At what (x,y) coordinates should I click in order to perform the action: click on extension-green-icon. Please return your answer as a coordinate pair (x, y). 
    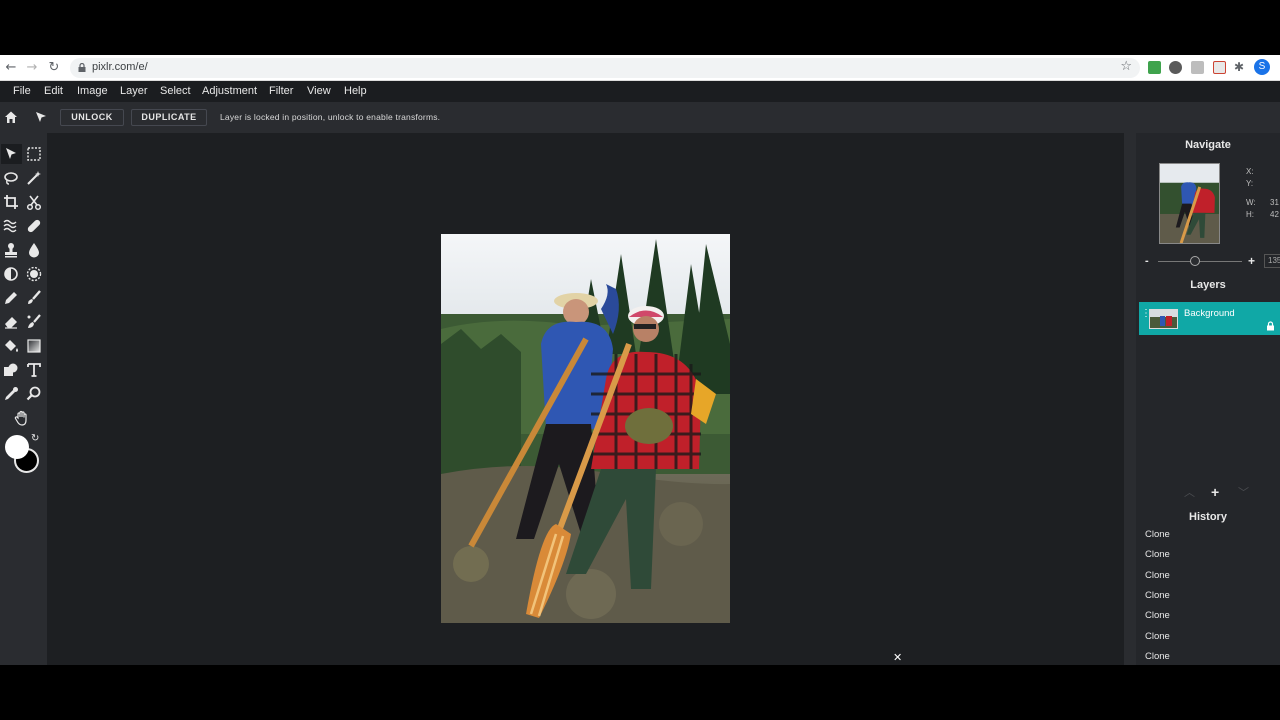
    Looking at the image, I should click on (1154, 67).